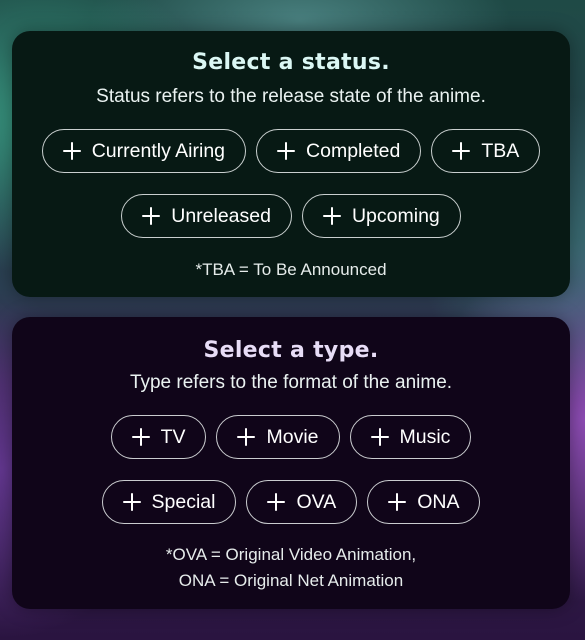 The height and width of the screenshot is (640, 585). What do you see at coordinates (183, 501) in the screenshot?
I see `type-option-label: Special` at bounding box center [183, 501].